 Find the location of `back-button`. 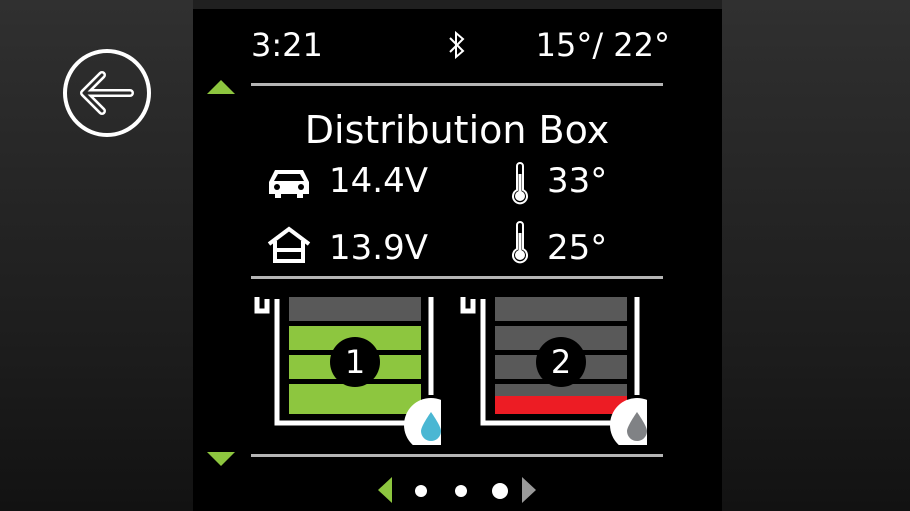

back-button is located at coordinates (107, 93).